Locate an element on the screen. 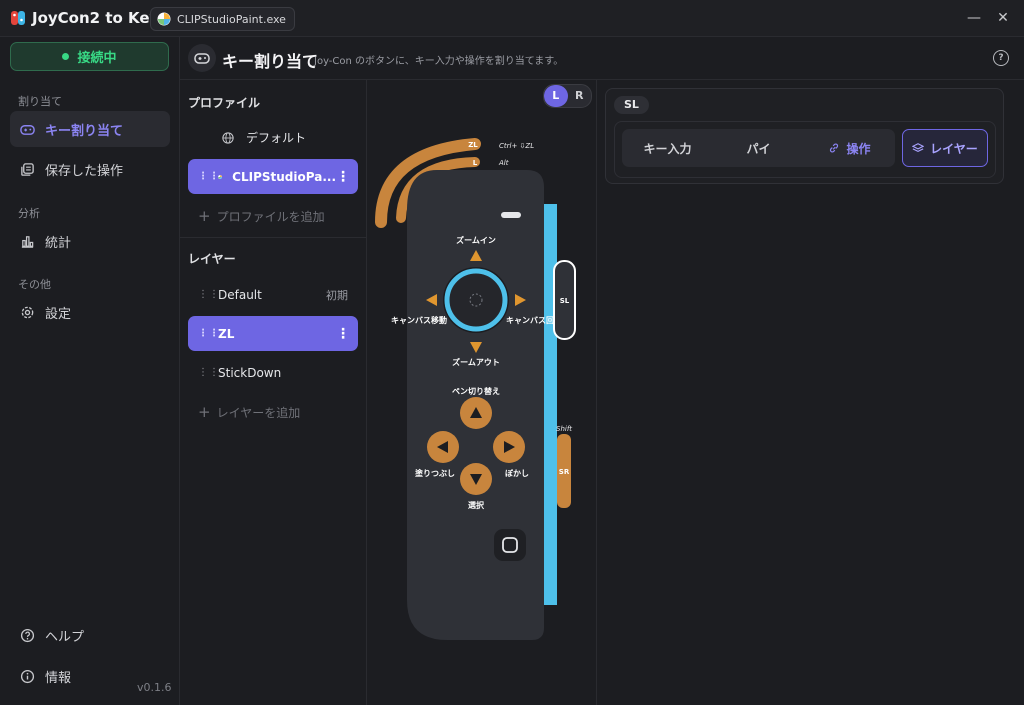  section-label-assign: 割り当て is located at coordinates (40, 101).